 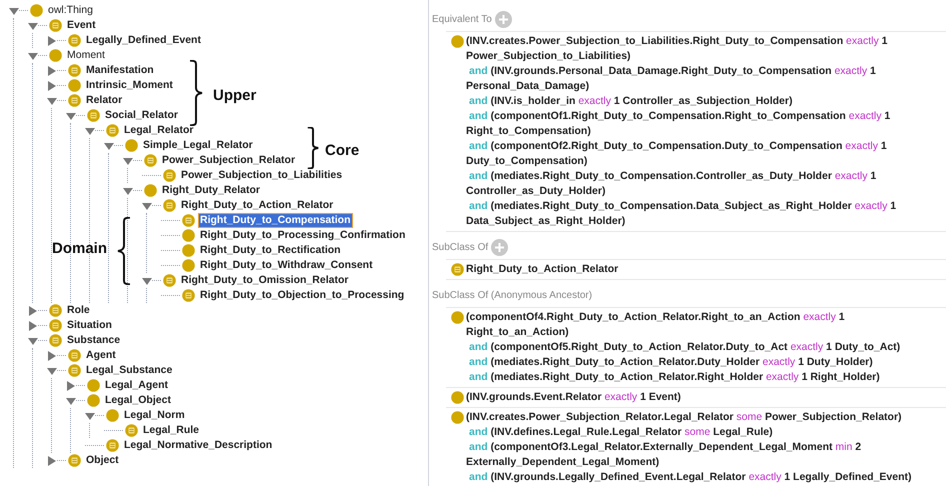 What do you see at coordinates (78, 310) in the screenshot?
I see `class-label: Role` at bounding box center [78, 310].